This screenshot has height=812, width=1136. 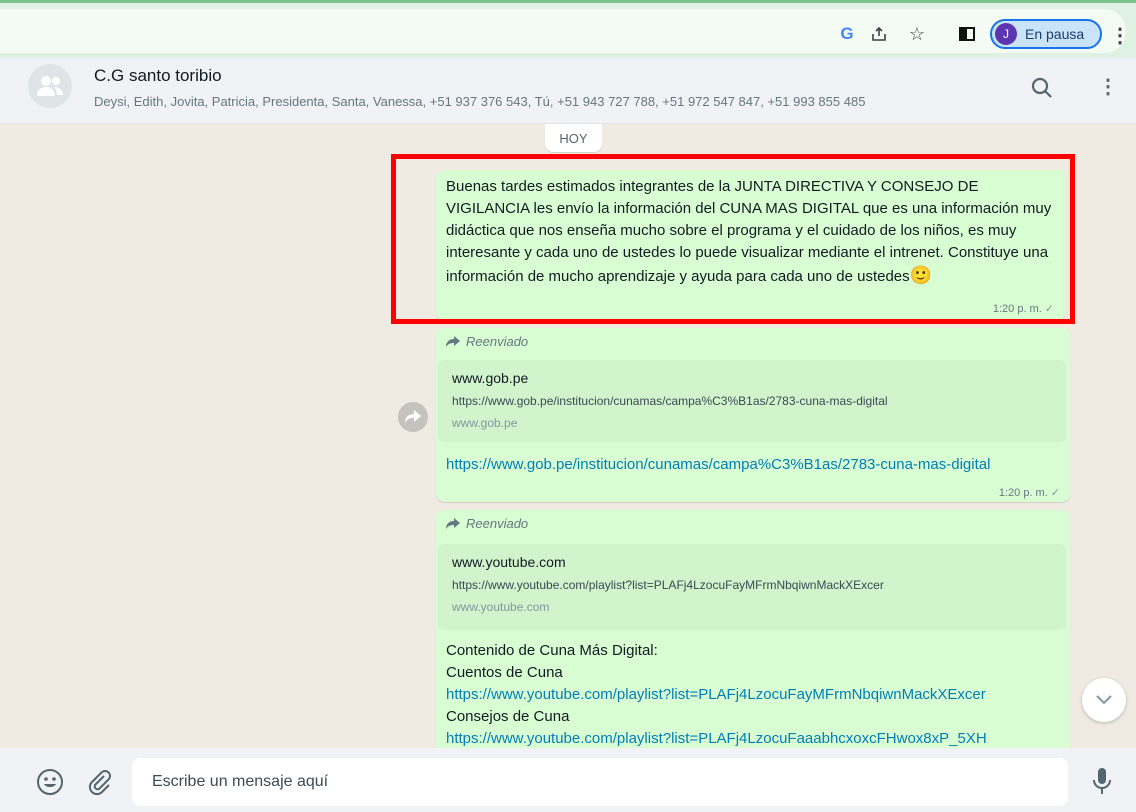 I want to click on chat-menu-icon: ⋮, so click(x=1108, y=86).